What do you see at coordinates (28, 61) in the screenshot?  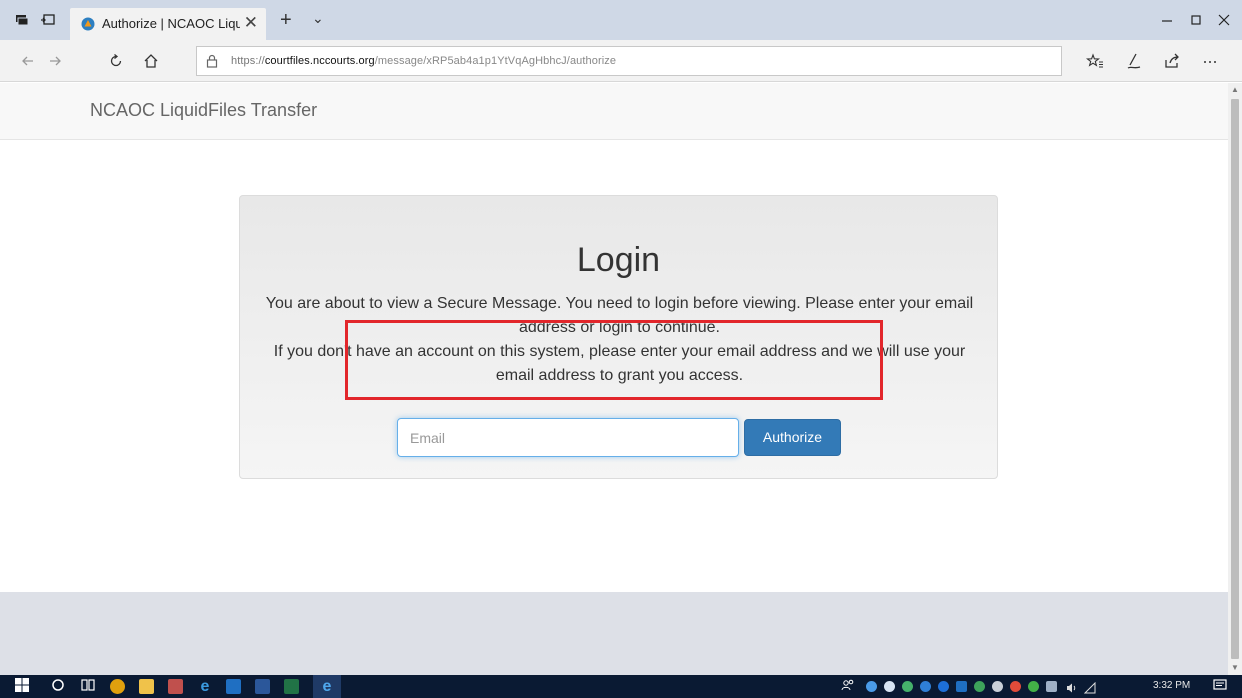 I see `back-arrow-icon` at bounding box center [28, 61].